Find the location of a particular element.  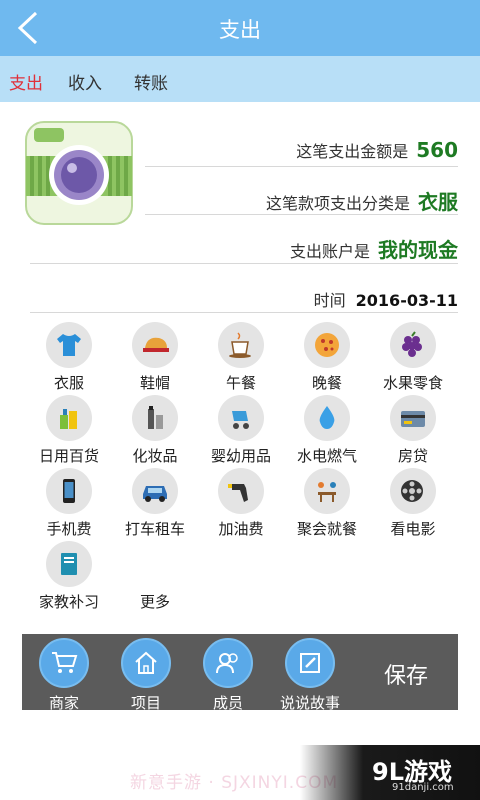

save-button: 保存 is located at coordinates (406, 674).